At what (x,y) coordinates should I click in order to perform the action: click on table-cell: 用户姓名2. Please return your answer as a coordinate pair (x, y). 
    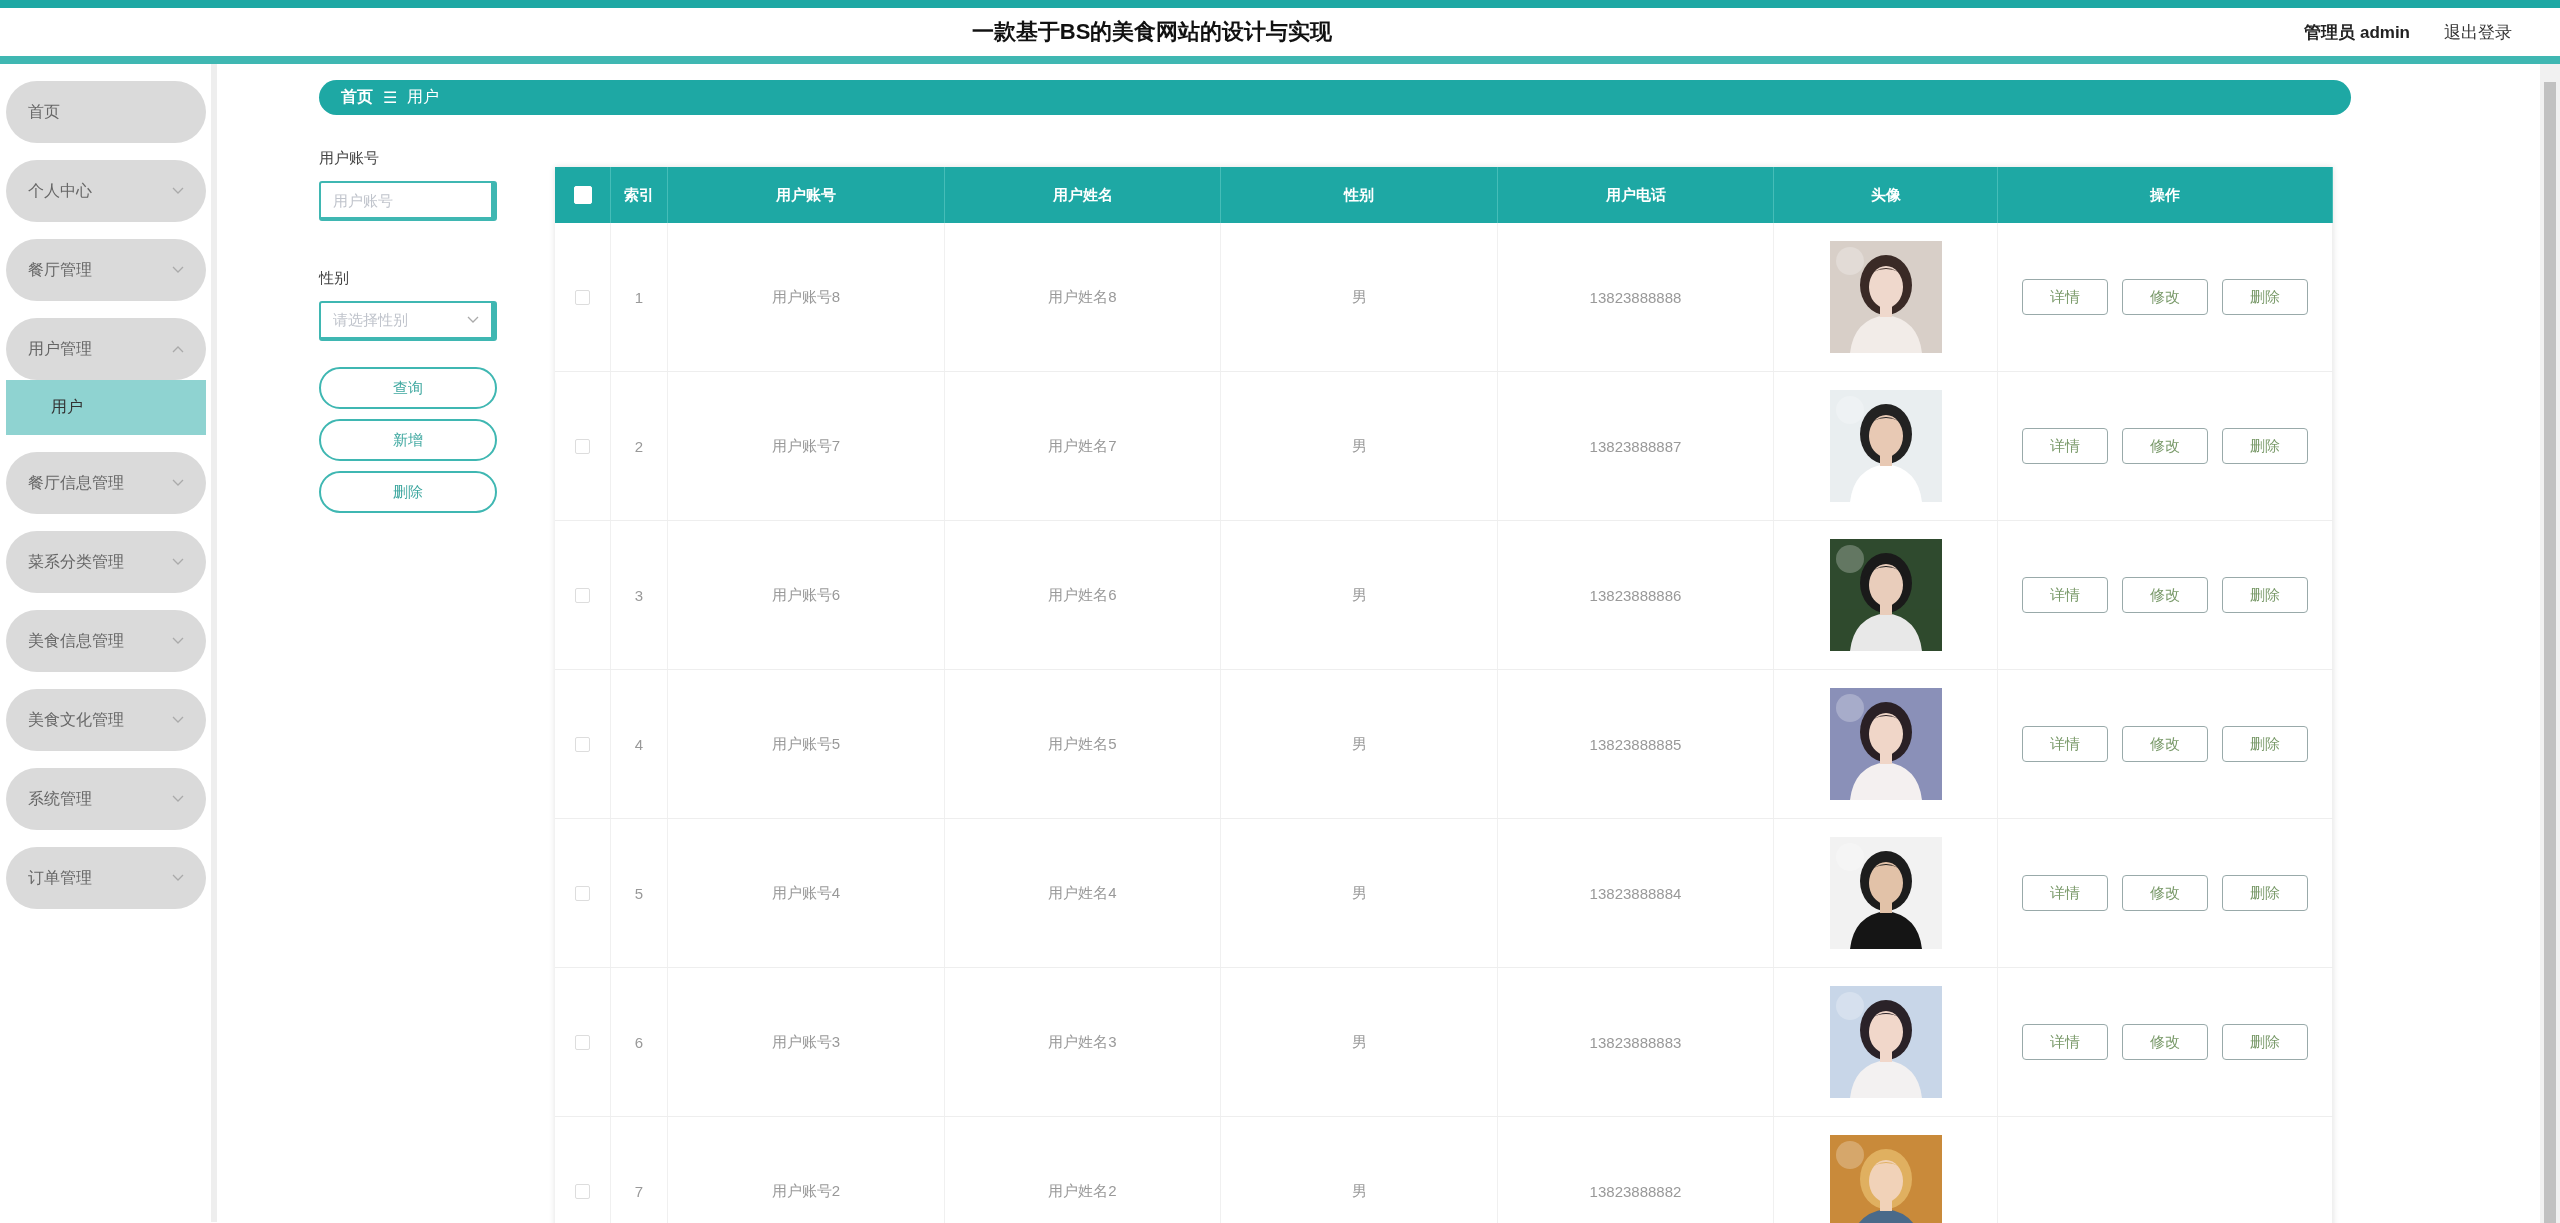
    Looking at the image, I should click on (1083, 1170).